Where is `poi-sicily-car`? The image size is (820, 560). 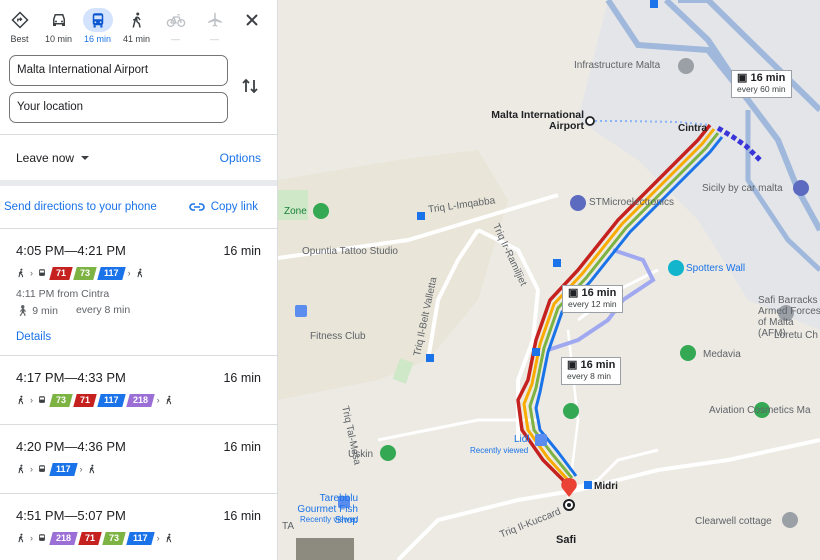 poi-sicily-car is located at coordinates (801, 188).